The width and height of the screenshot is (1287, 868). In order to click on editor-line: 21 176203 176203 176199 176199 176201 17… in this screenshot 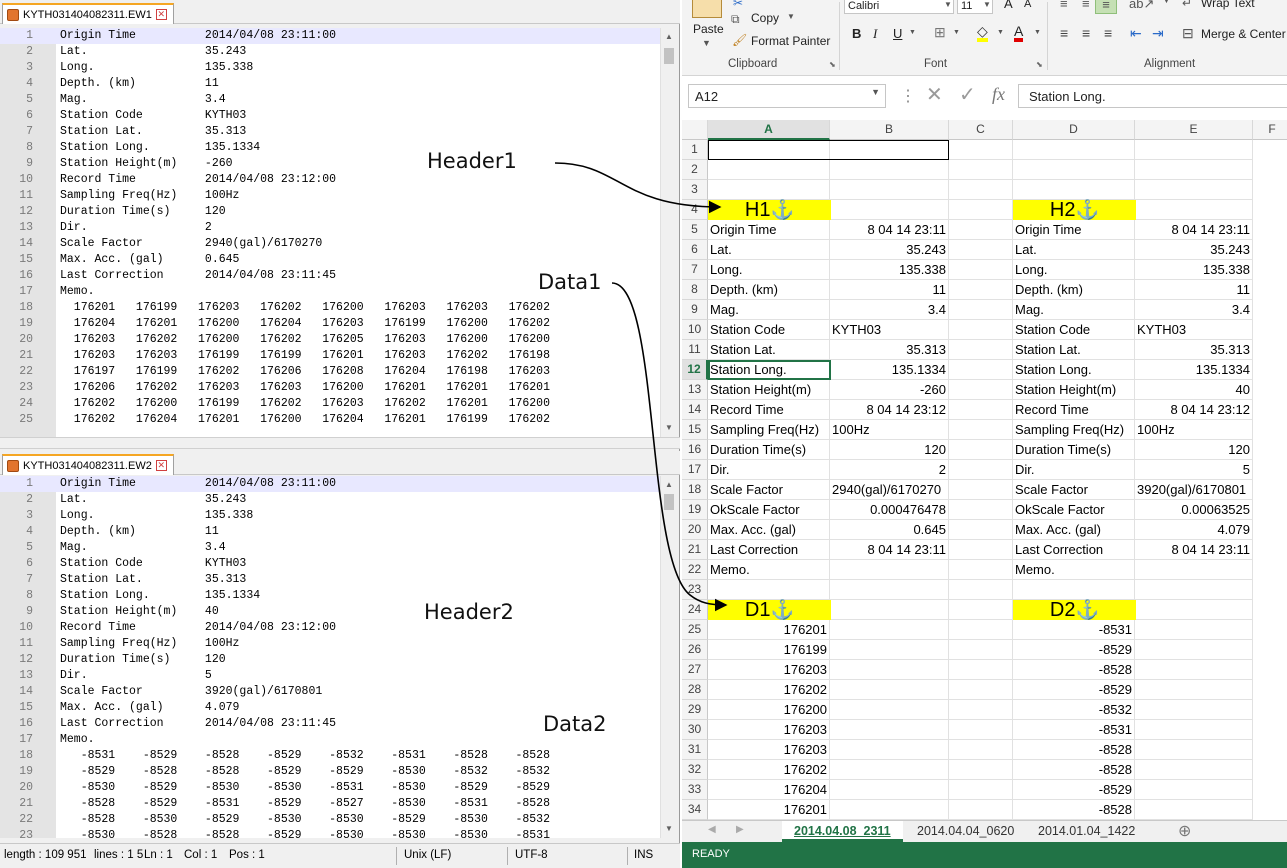, I will do `click(330, 356)`.